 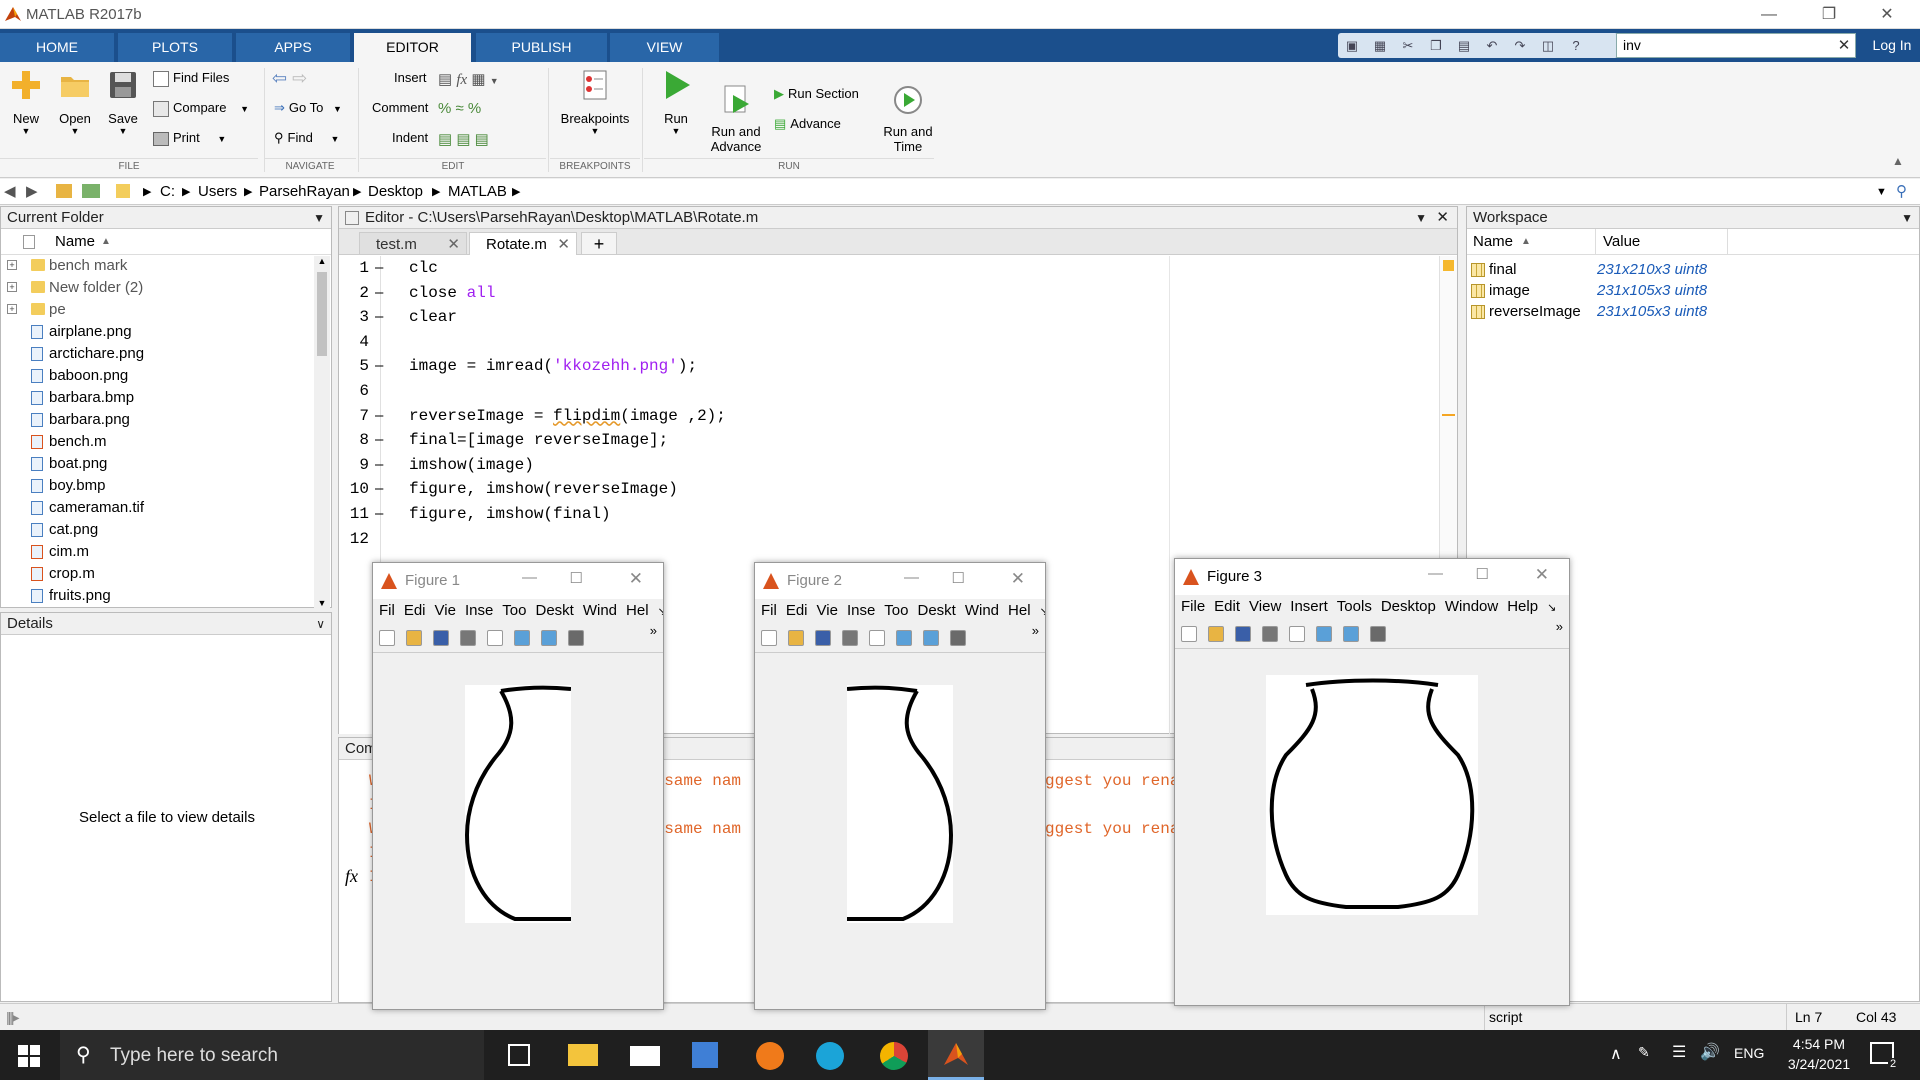 What do you see at coordinates (830, 1056) in the screenshot?
I see `edge-icon` at bounding box center [830, 1056].